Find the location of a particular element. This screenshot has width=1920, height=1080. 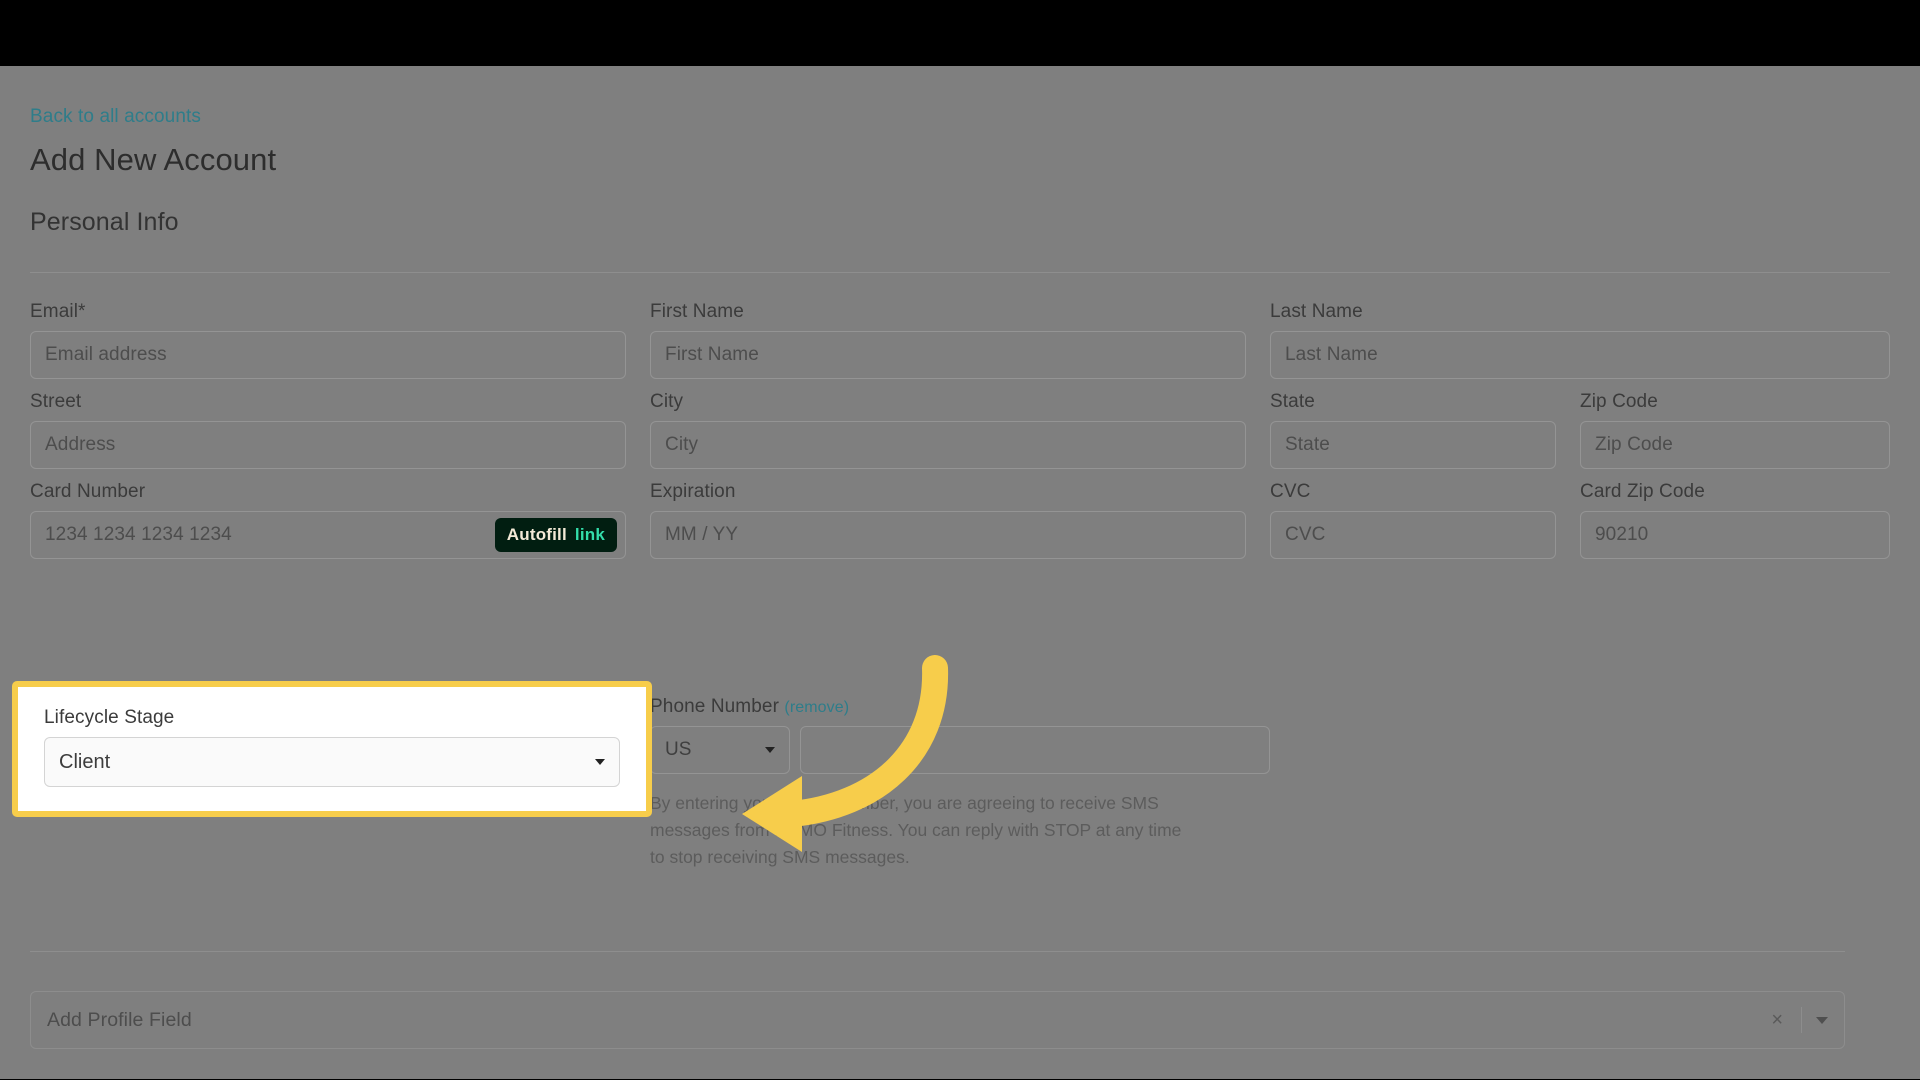

field-first-name: First Name First Name is located at coordinates (960, 340).